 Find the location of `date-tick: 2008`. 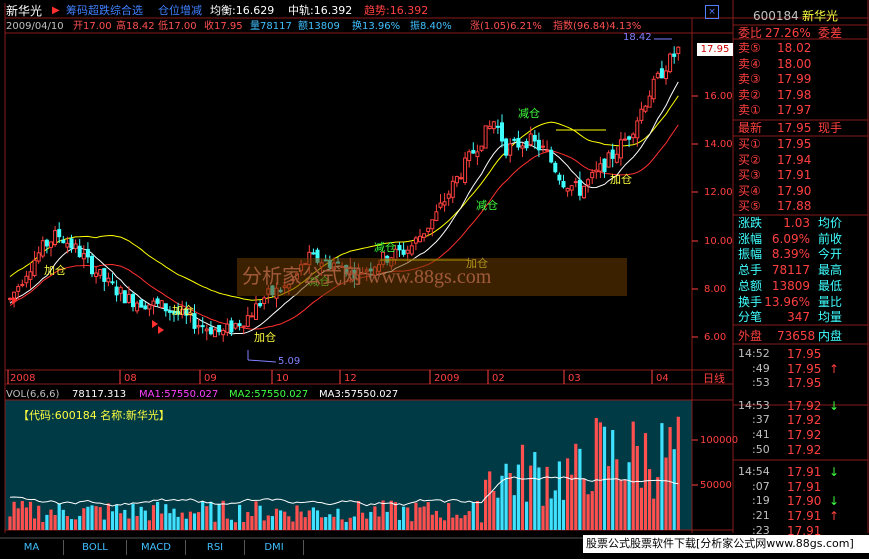

date-tick: 2008 is located at coordinates (23, 378).